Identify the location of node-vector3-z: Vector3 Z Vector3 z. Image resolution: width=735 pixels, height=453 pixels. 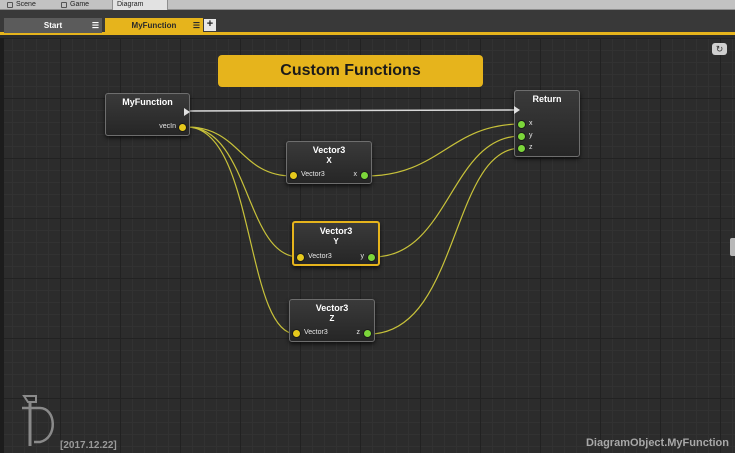
(332, 320).